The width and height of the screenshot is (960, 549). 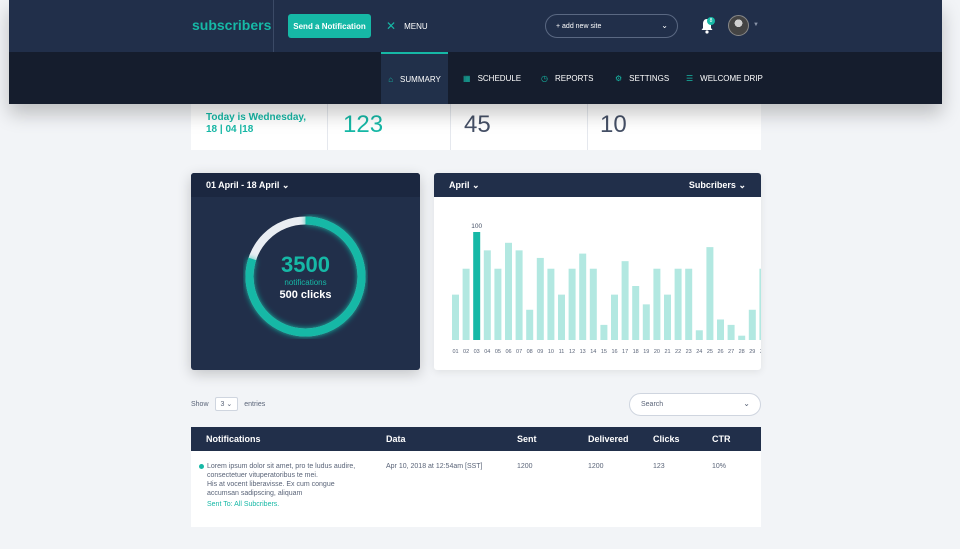 What do you see at coordinates (391, 79) in the screenshot?
I see `home-icon: ⌂` at bounding box center [391, 79].